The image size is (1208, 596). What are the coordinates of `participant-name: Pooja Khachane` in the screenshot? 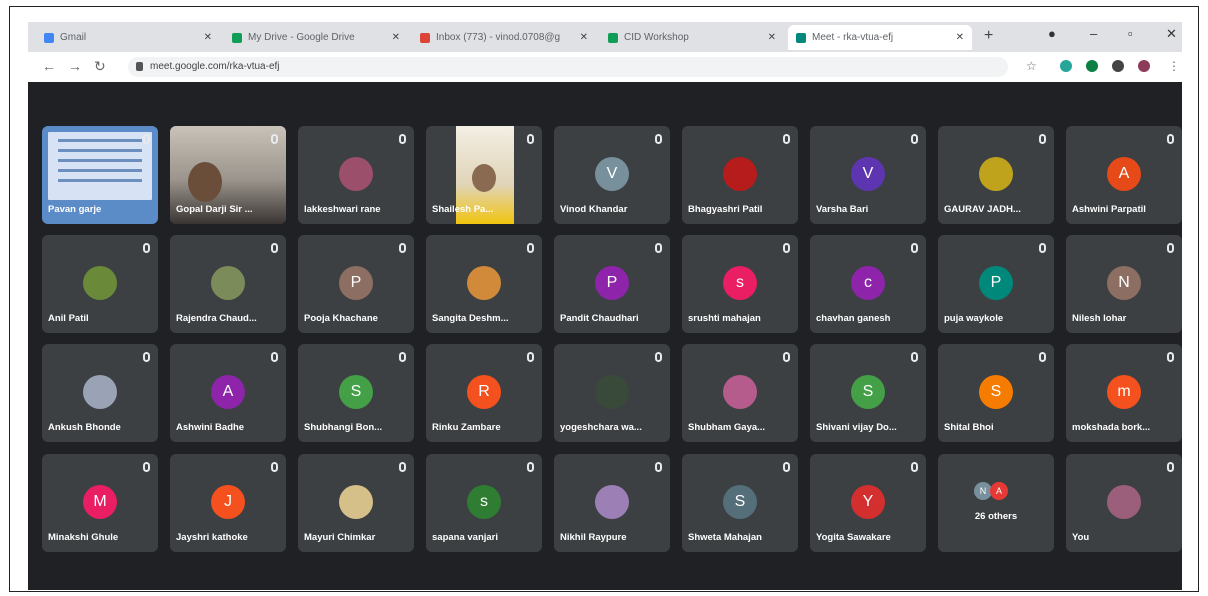 It's located at (341, 318).